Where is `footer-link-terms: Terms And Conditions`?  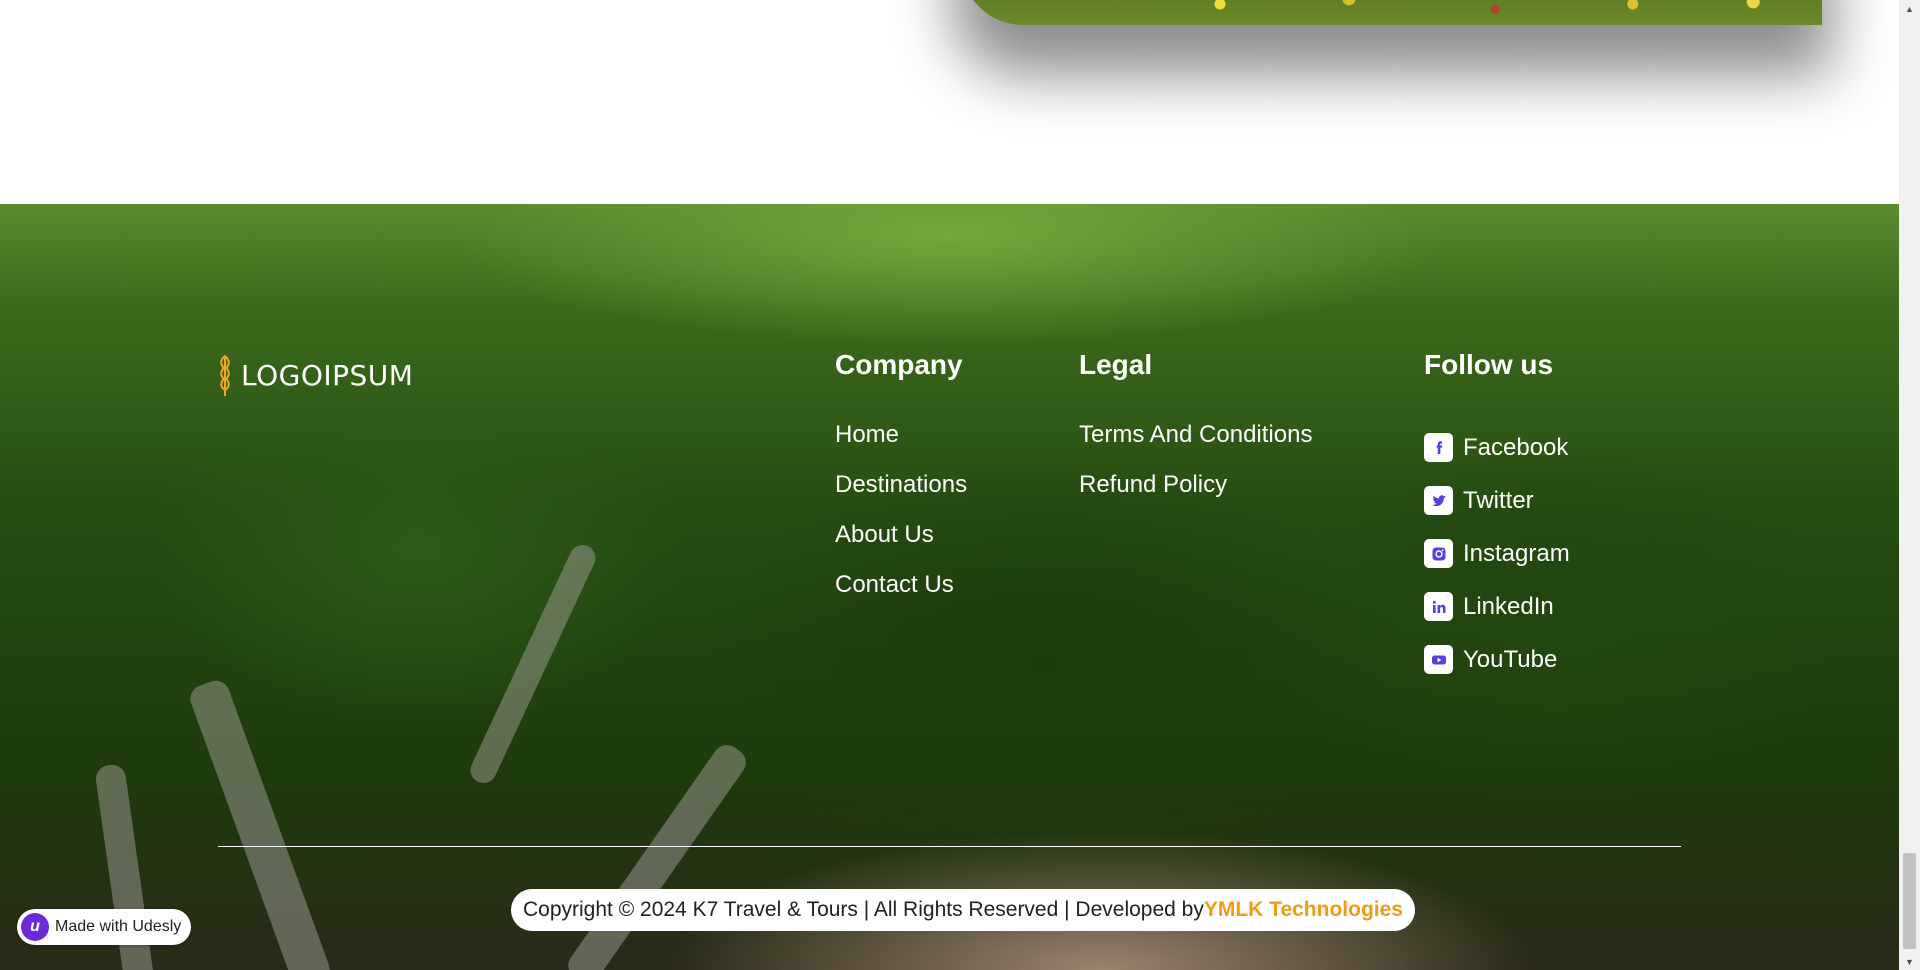 footer-link-terms: Terms And Conditions is located at coordinates (1195, 446).